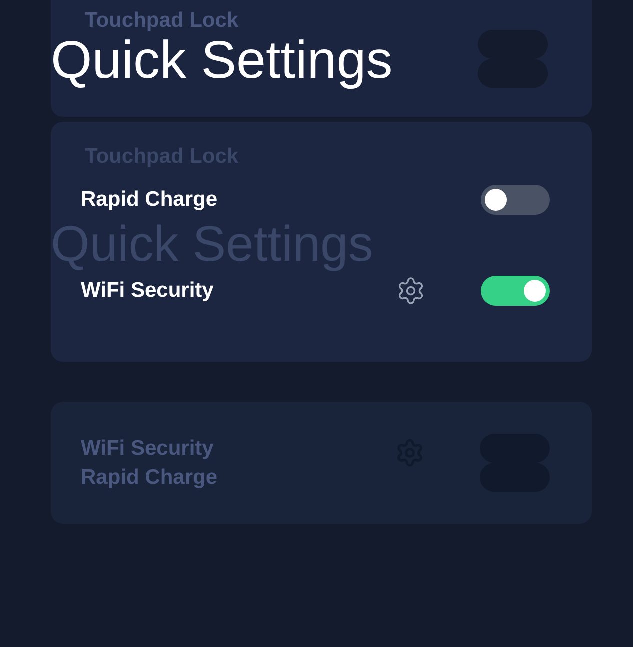  What do you see at coordinates (150, 478) in the screenshot?
I see `faded-label: Rapid Charge` at bounding box center [150, 478].